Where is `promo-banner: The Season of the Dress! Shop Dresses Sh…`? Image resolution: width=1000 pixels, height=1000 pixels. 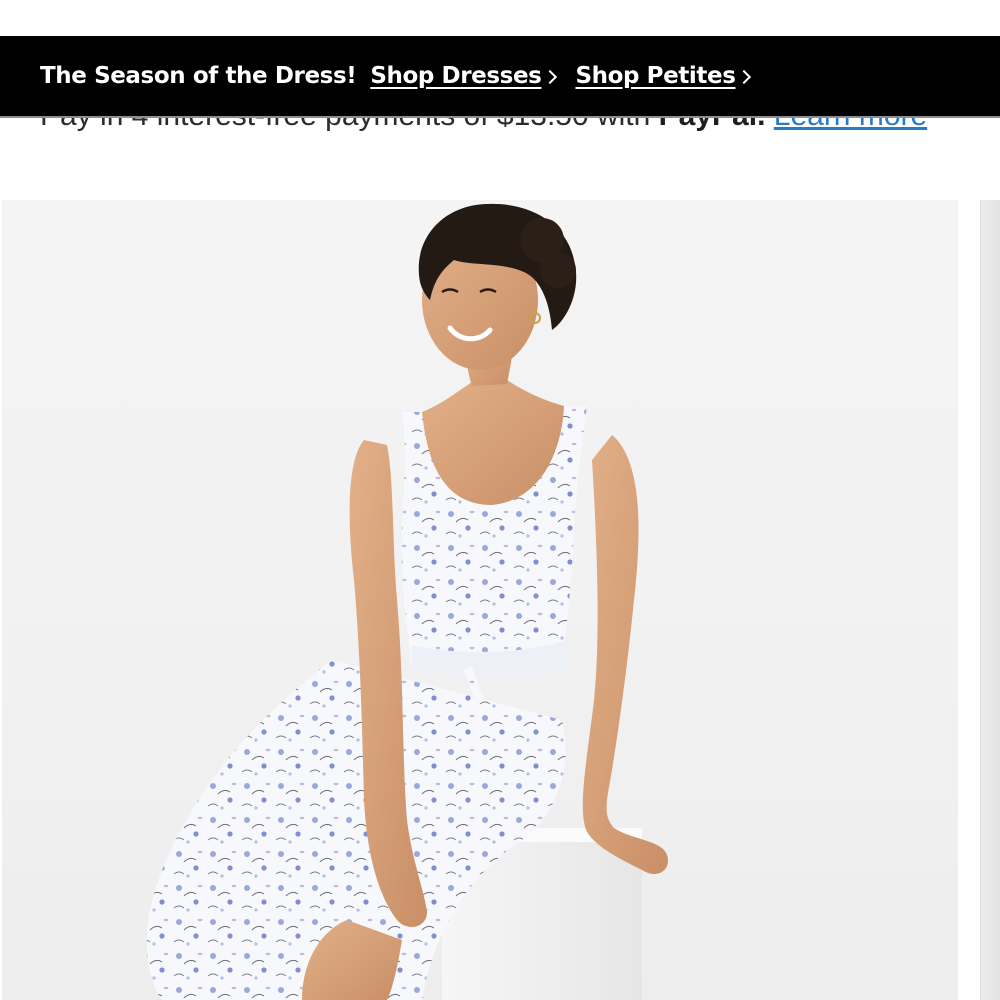
promo-banner: The Season of the Dress! Shop Dresses Sh… is located at coordinates (500, 77).